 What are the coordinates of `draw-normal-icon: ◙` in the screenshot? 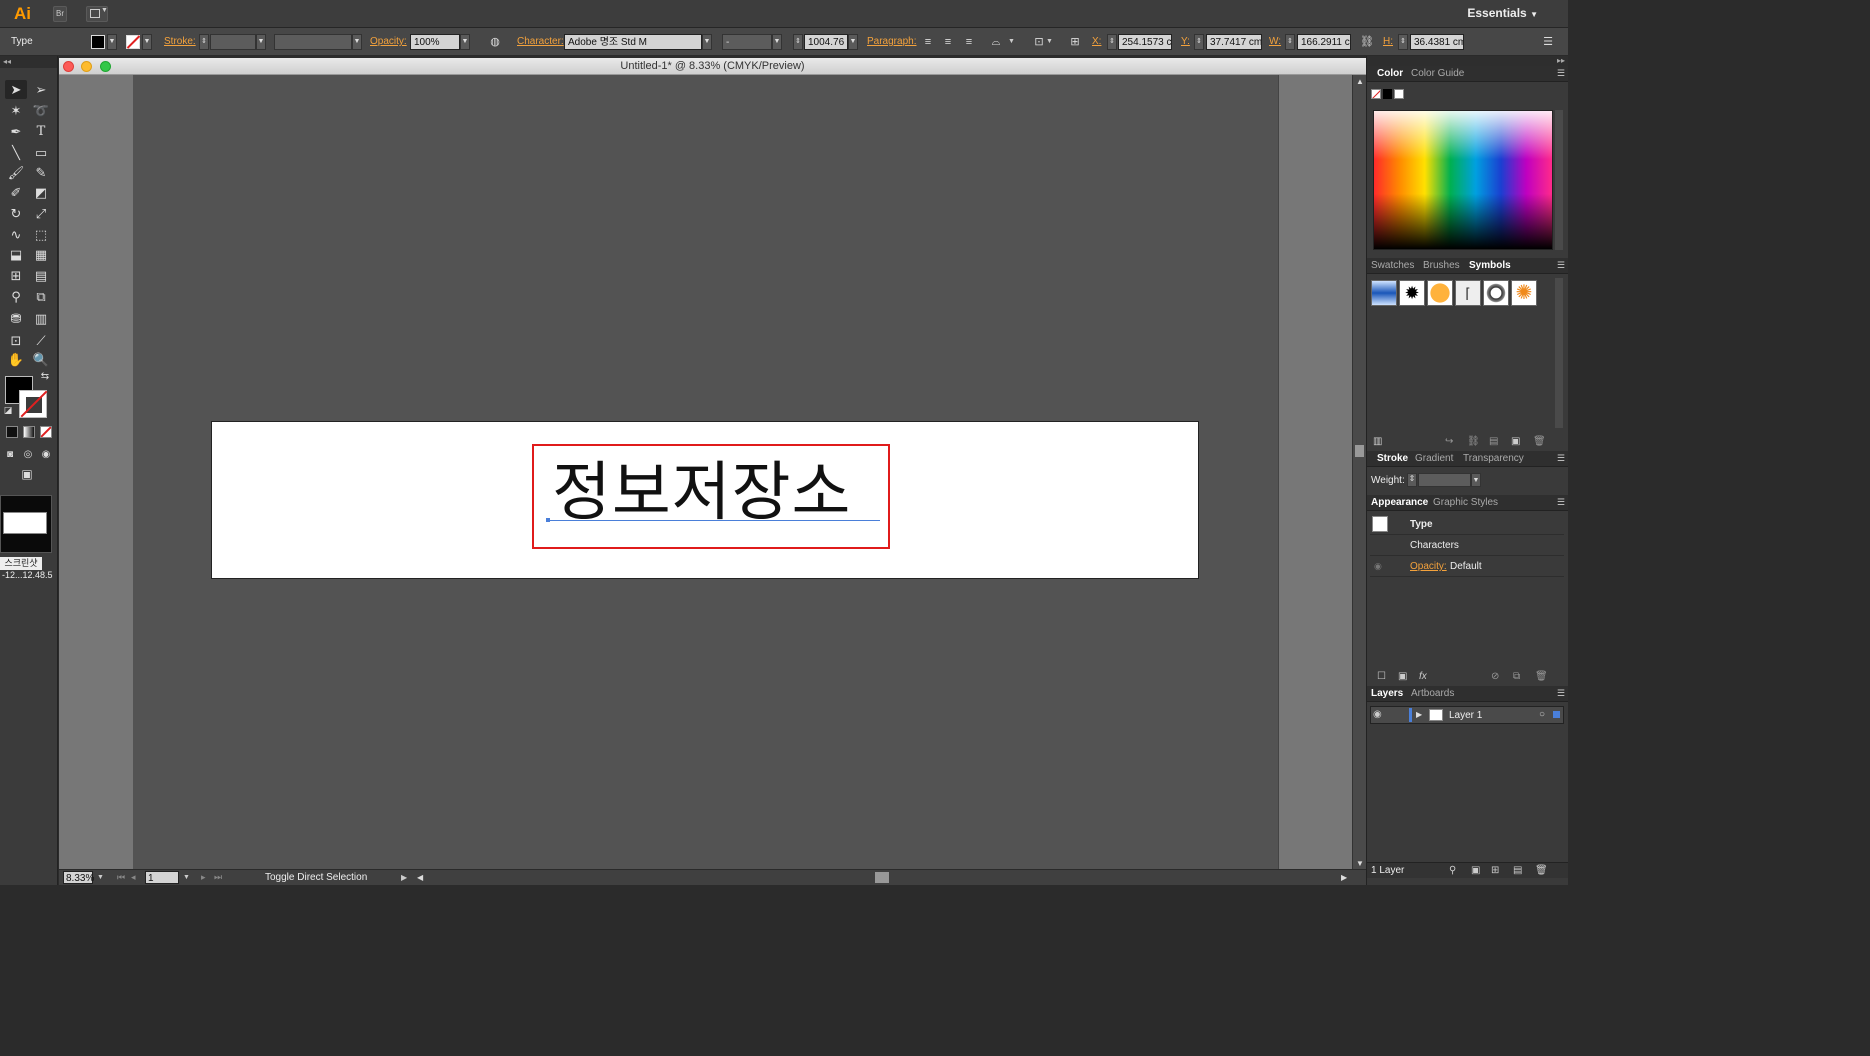 It's located at (10, 454).